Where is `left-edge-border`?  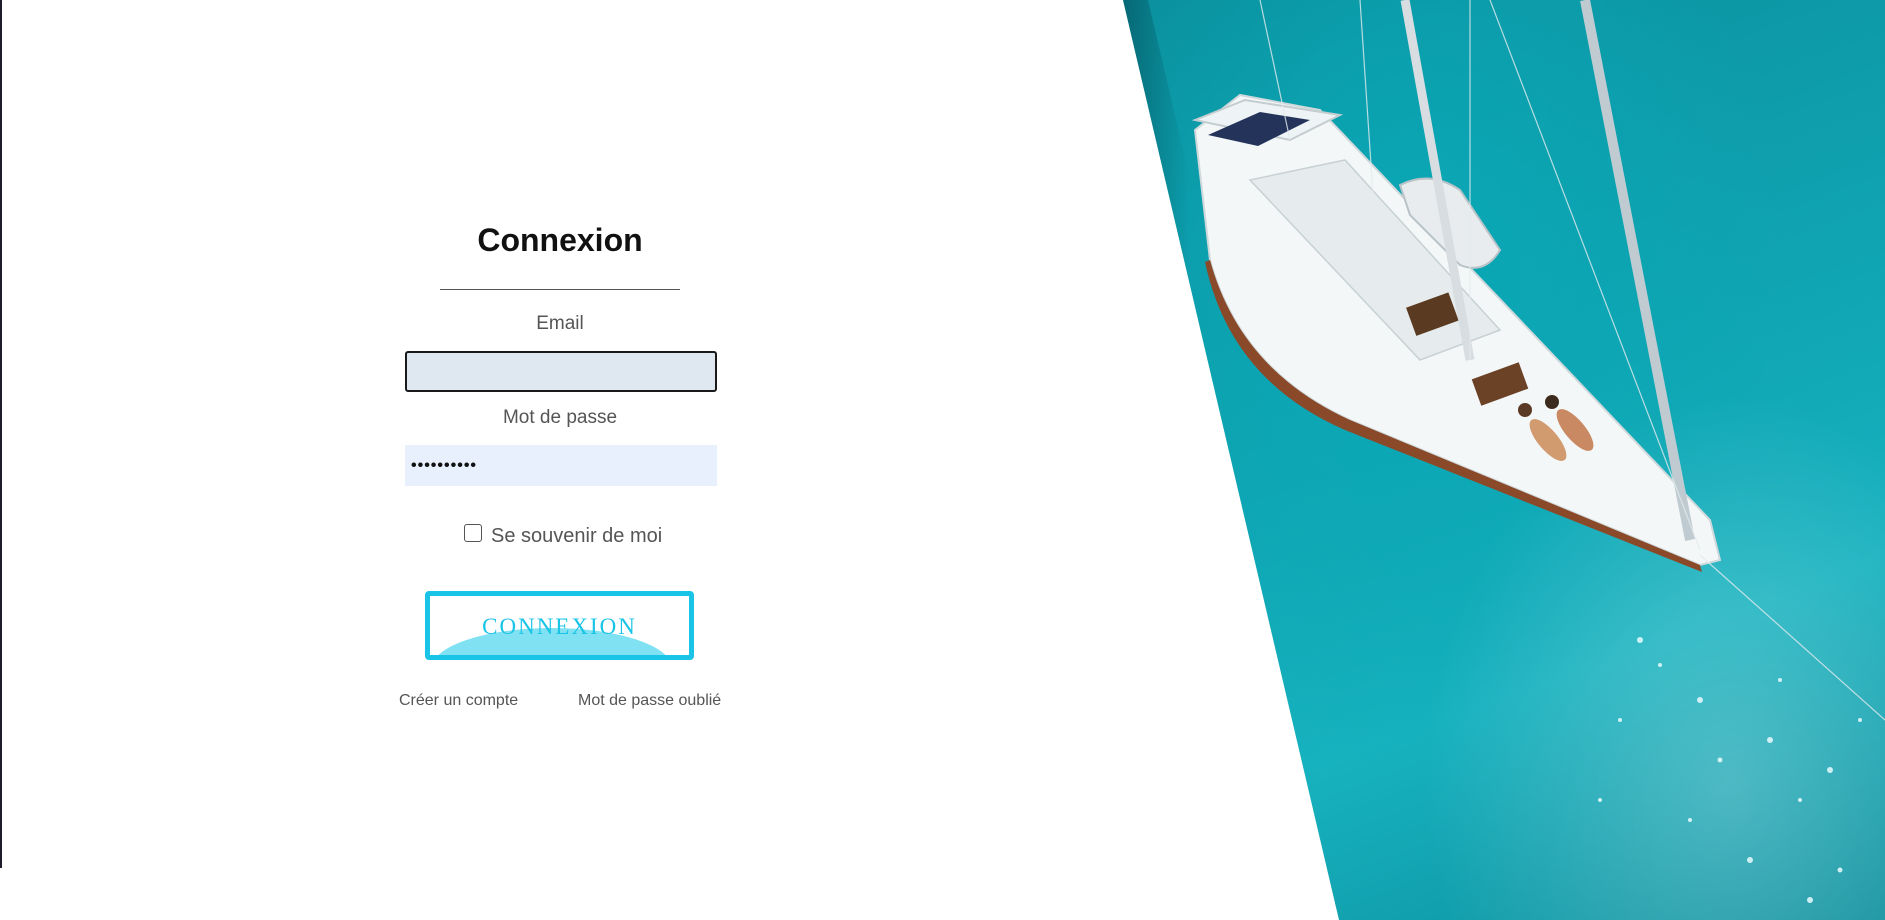 left-edge-border is located at coordinates (1, 434).